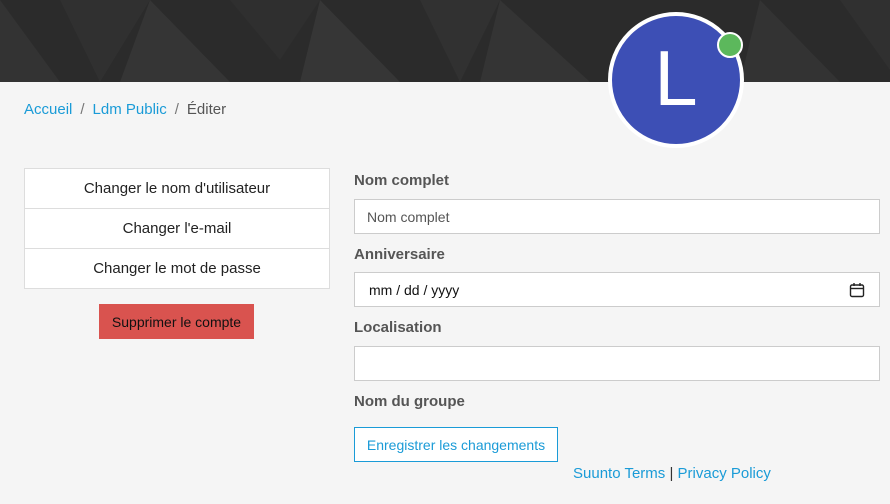 Image resolution: width=890 pixels, height=504 pixels. What do you see at coordinates (176, 321) in the screenshot?
I see `delete-account-button: Supprimer le compte` at bounding box center [176, 321].